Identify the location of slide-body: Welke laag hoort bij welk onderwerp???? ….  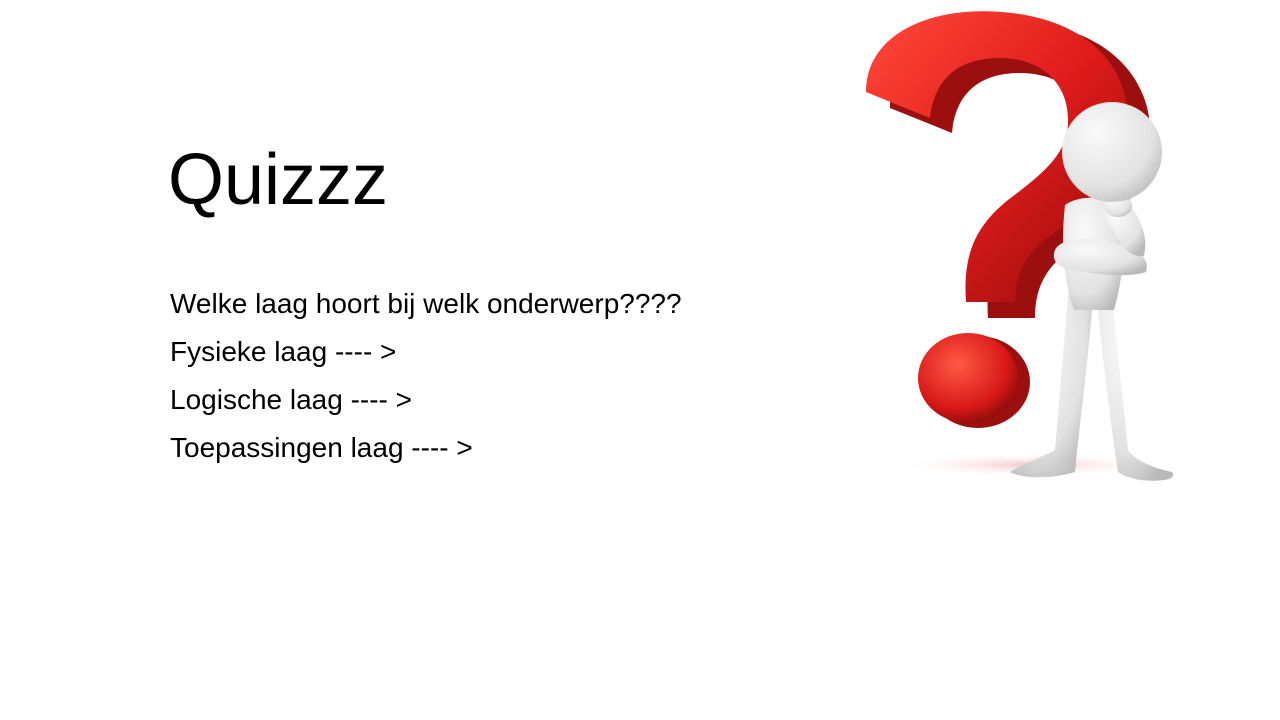
(426, 376).